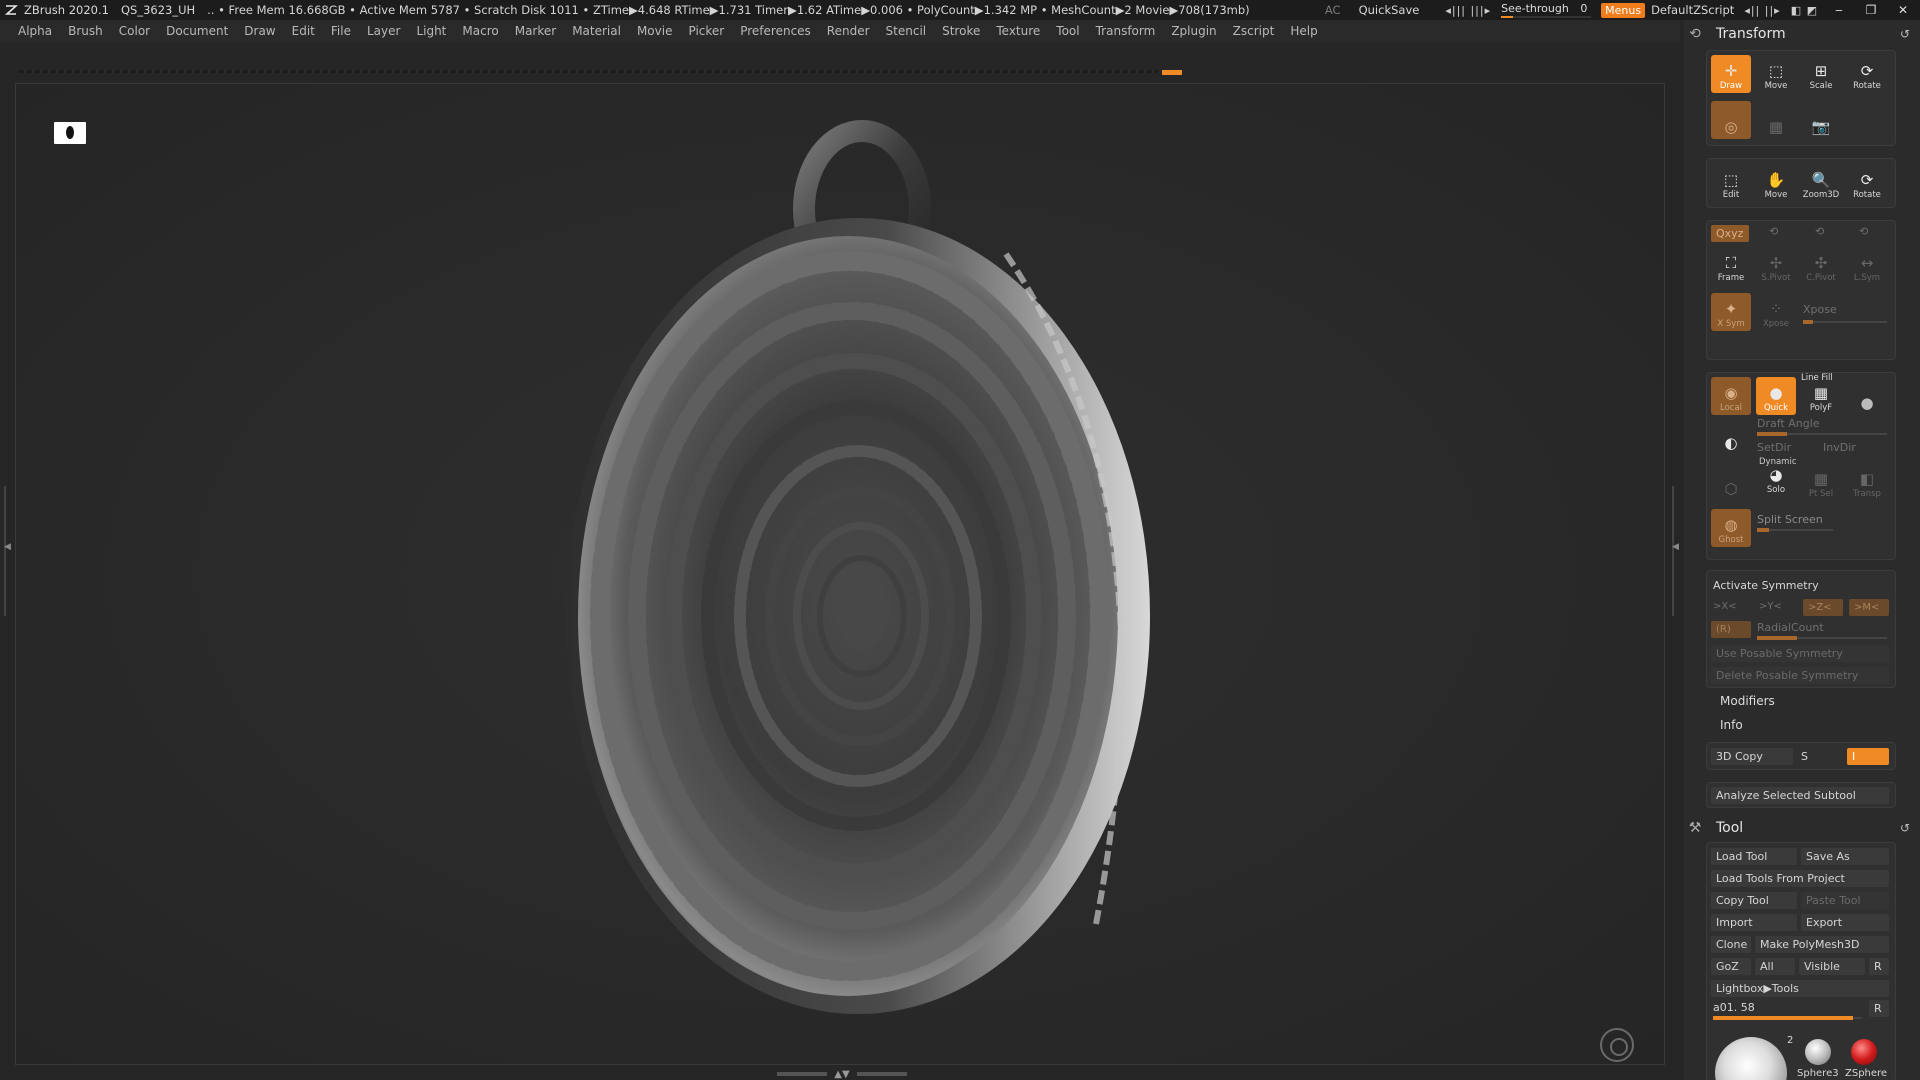 Image resolution: width=1920 pixels, height=1080 pixels. What do you see at coordinates (1821, 396) in the screenshot?
I see `polyf-button: ▦ PolyF` at bounding box center [1821, 396].